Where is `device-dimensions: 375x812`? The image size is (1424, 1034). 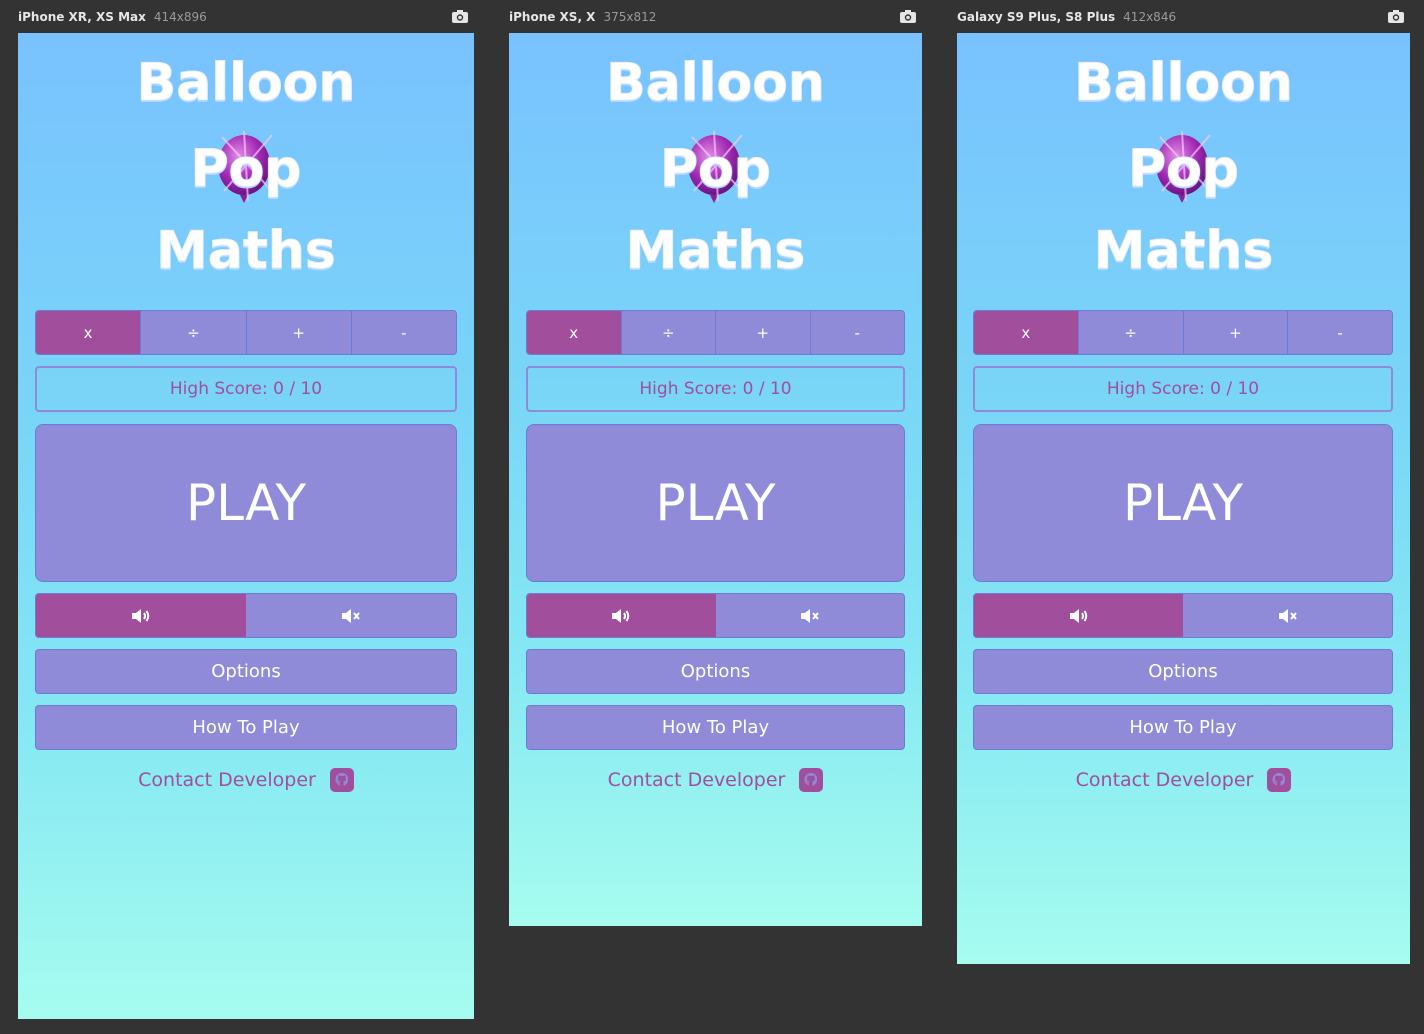 device-dimensions: 375x812 is located at coordinates (630, 17).